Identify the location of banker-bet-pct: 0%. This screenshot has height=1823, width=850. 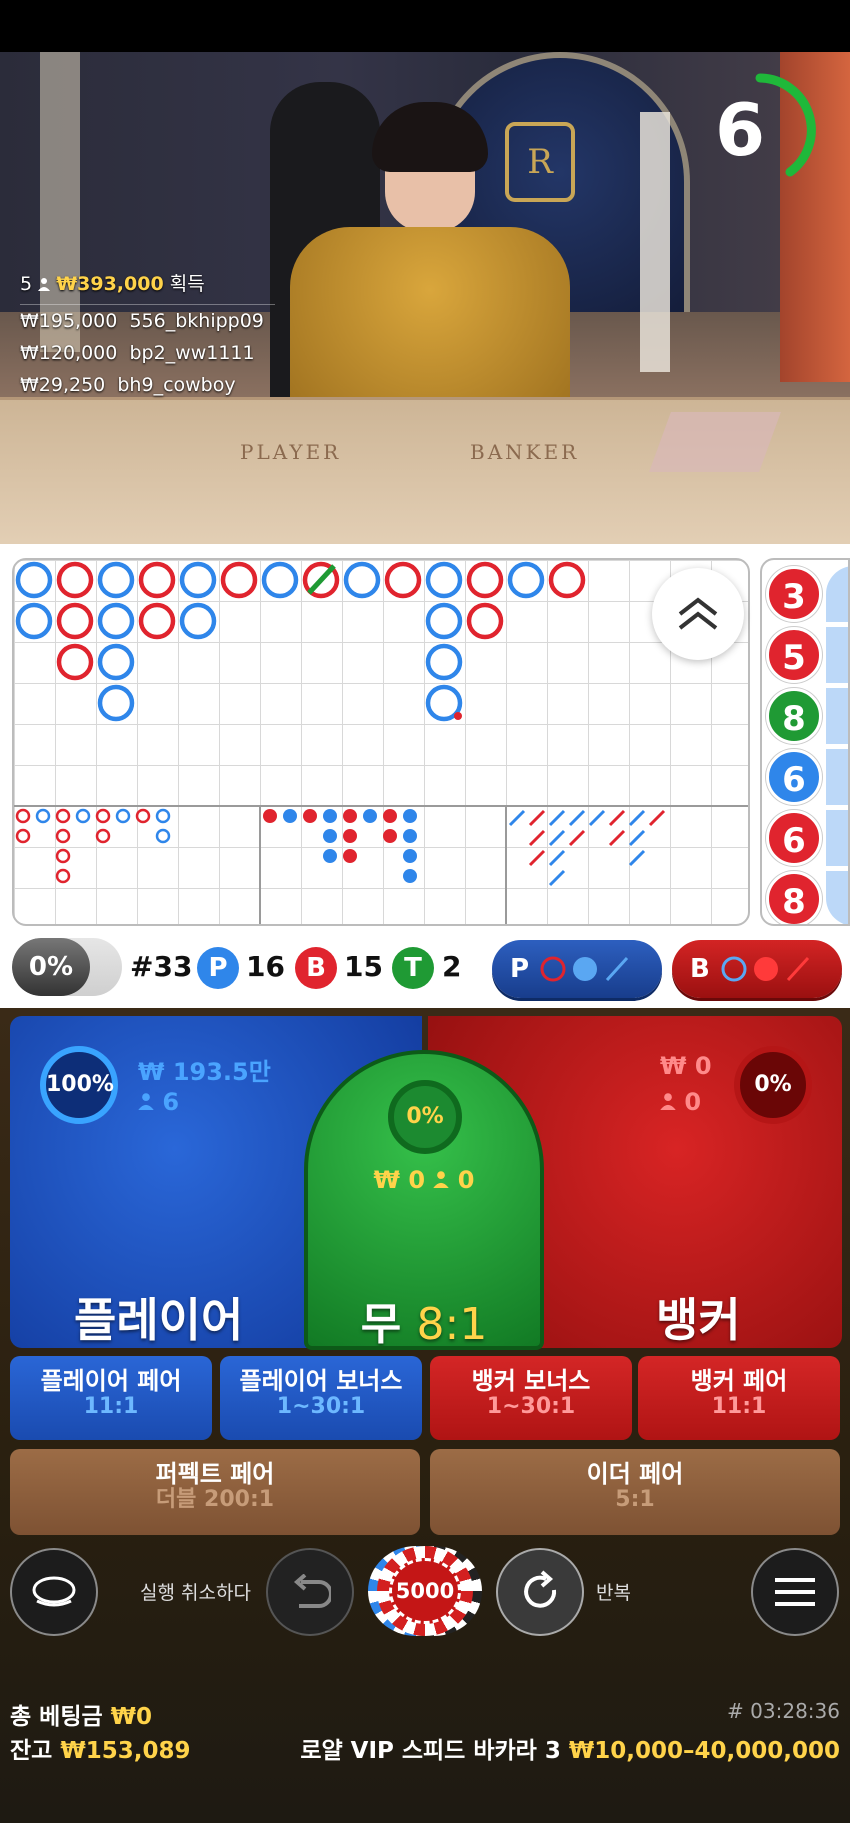
(773, 1085).